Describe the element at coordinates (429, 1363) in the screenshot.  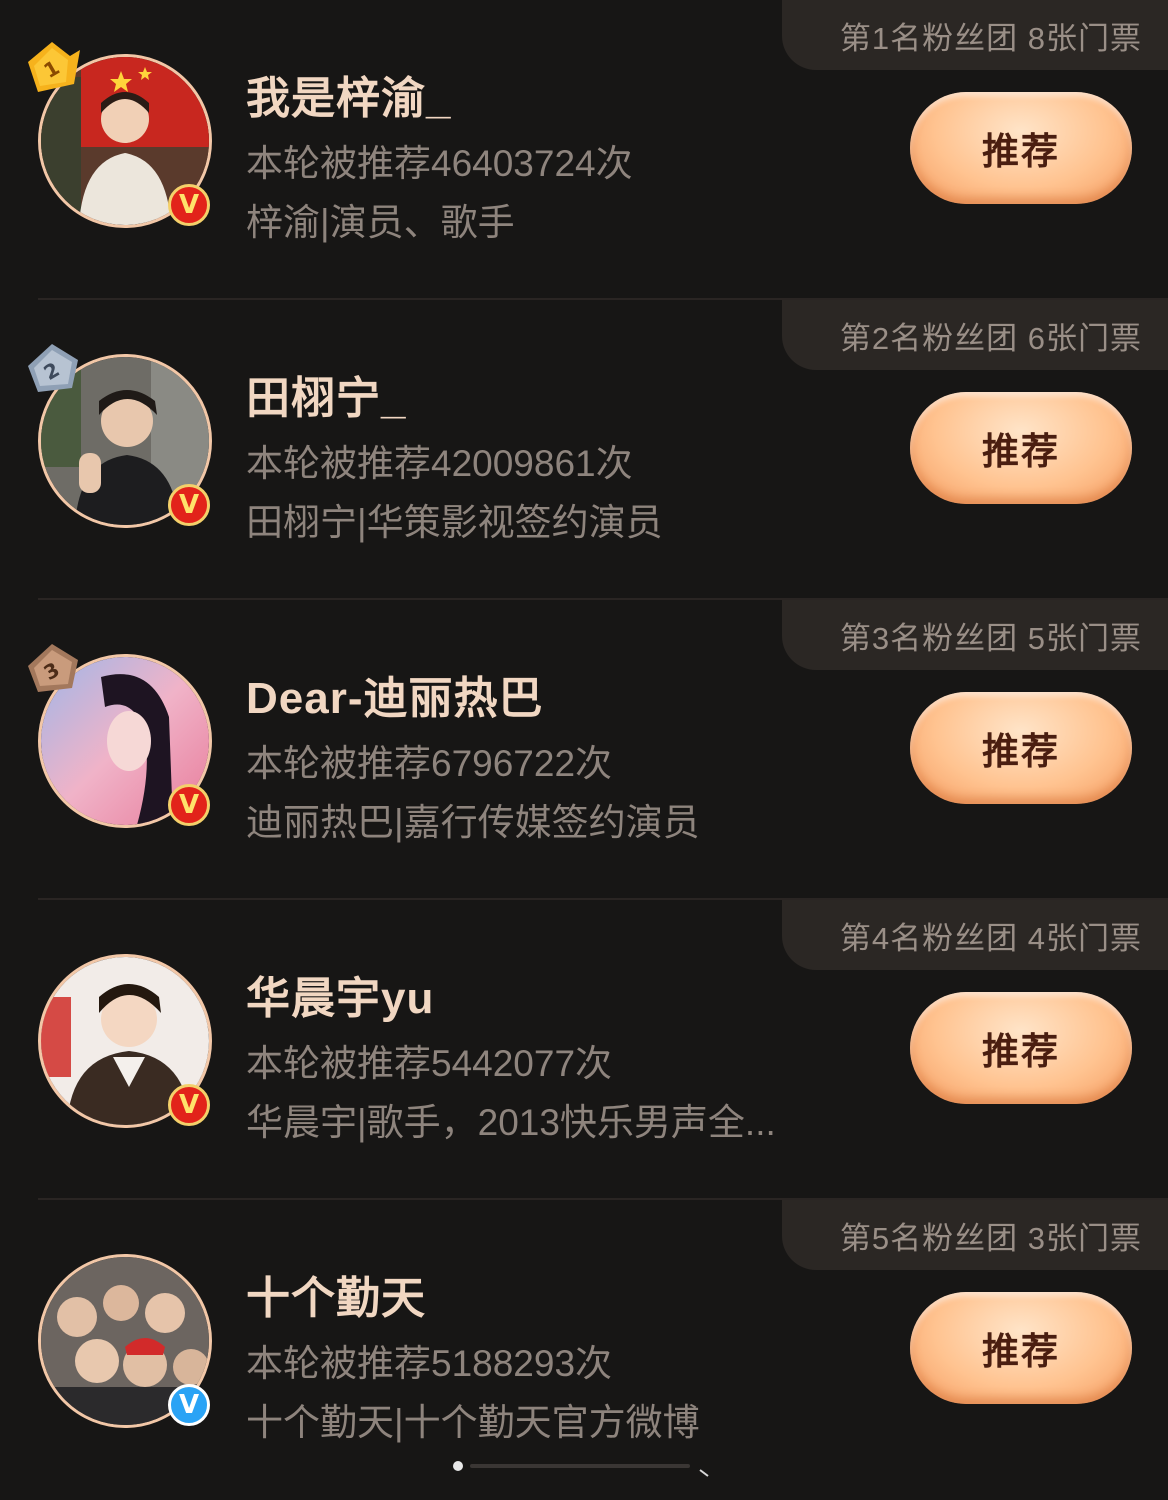
I see `recommend-count: 本轮被推荐5188293次` at that location.